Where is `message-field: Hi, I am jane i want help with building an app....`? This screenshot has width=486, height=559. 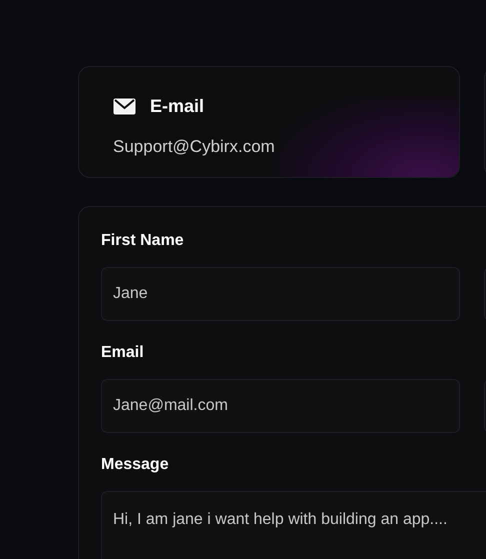
message-field: Hi, I am jane i want help with building an app.... is located at coordinates (293, 525).